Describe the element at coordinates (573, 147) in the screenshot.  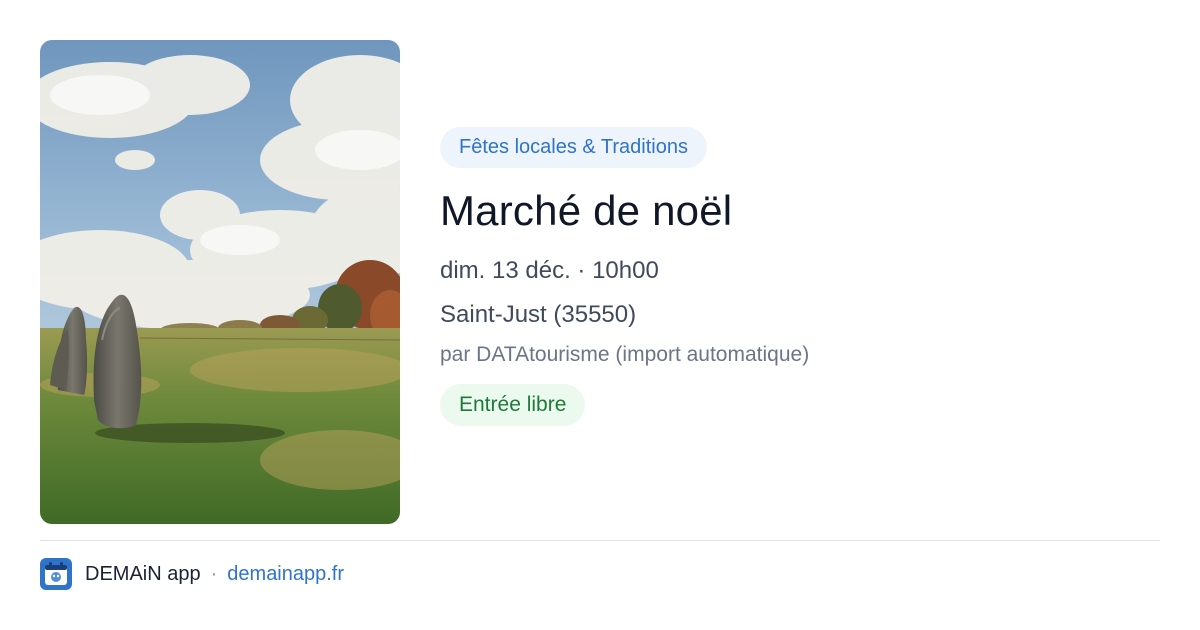
I see `category-badge: Fêtes locales & Traditions` at that location.